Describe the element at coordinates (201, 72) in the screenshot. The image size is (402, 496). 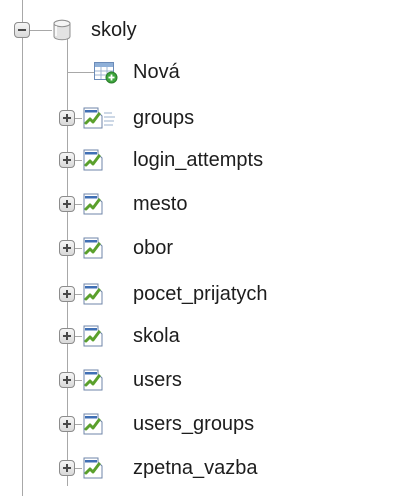
I see `tree-row-new: Nová` at that location.